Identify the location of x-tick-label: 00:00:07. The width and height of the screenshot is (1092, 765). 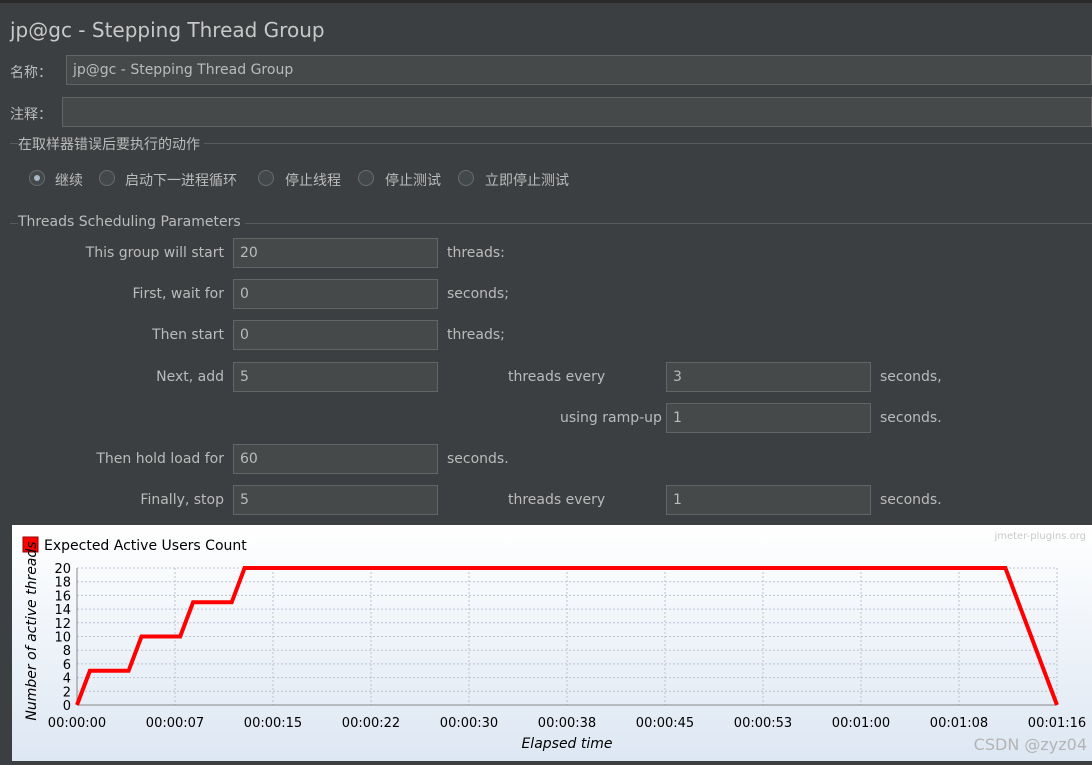
(175, 723).